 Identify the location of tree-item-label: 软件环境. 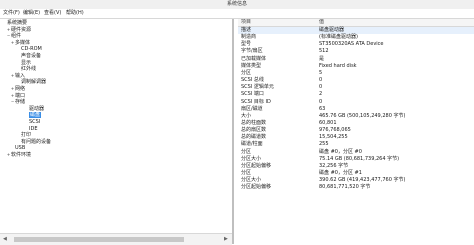
(21, 155).